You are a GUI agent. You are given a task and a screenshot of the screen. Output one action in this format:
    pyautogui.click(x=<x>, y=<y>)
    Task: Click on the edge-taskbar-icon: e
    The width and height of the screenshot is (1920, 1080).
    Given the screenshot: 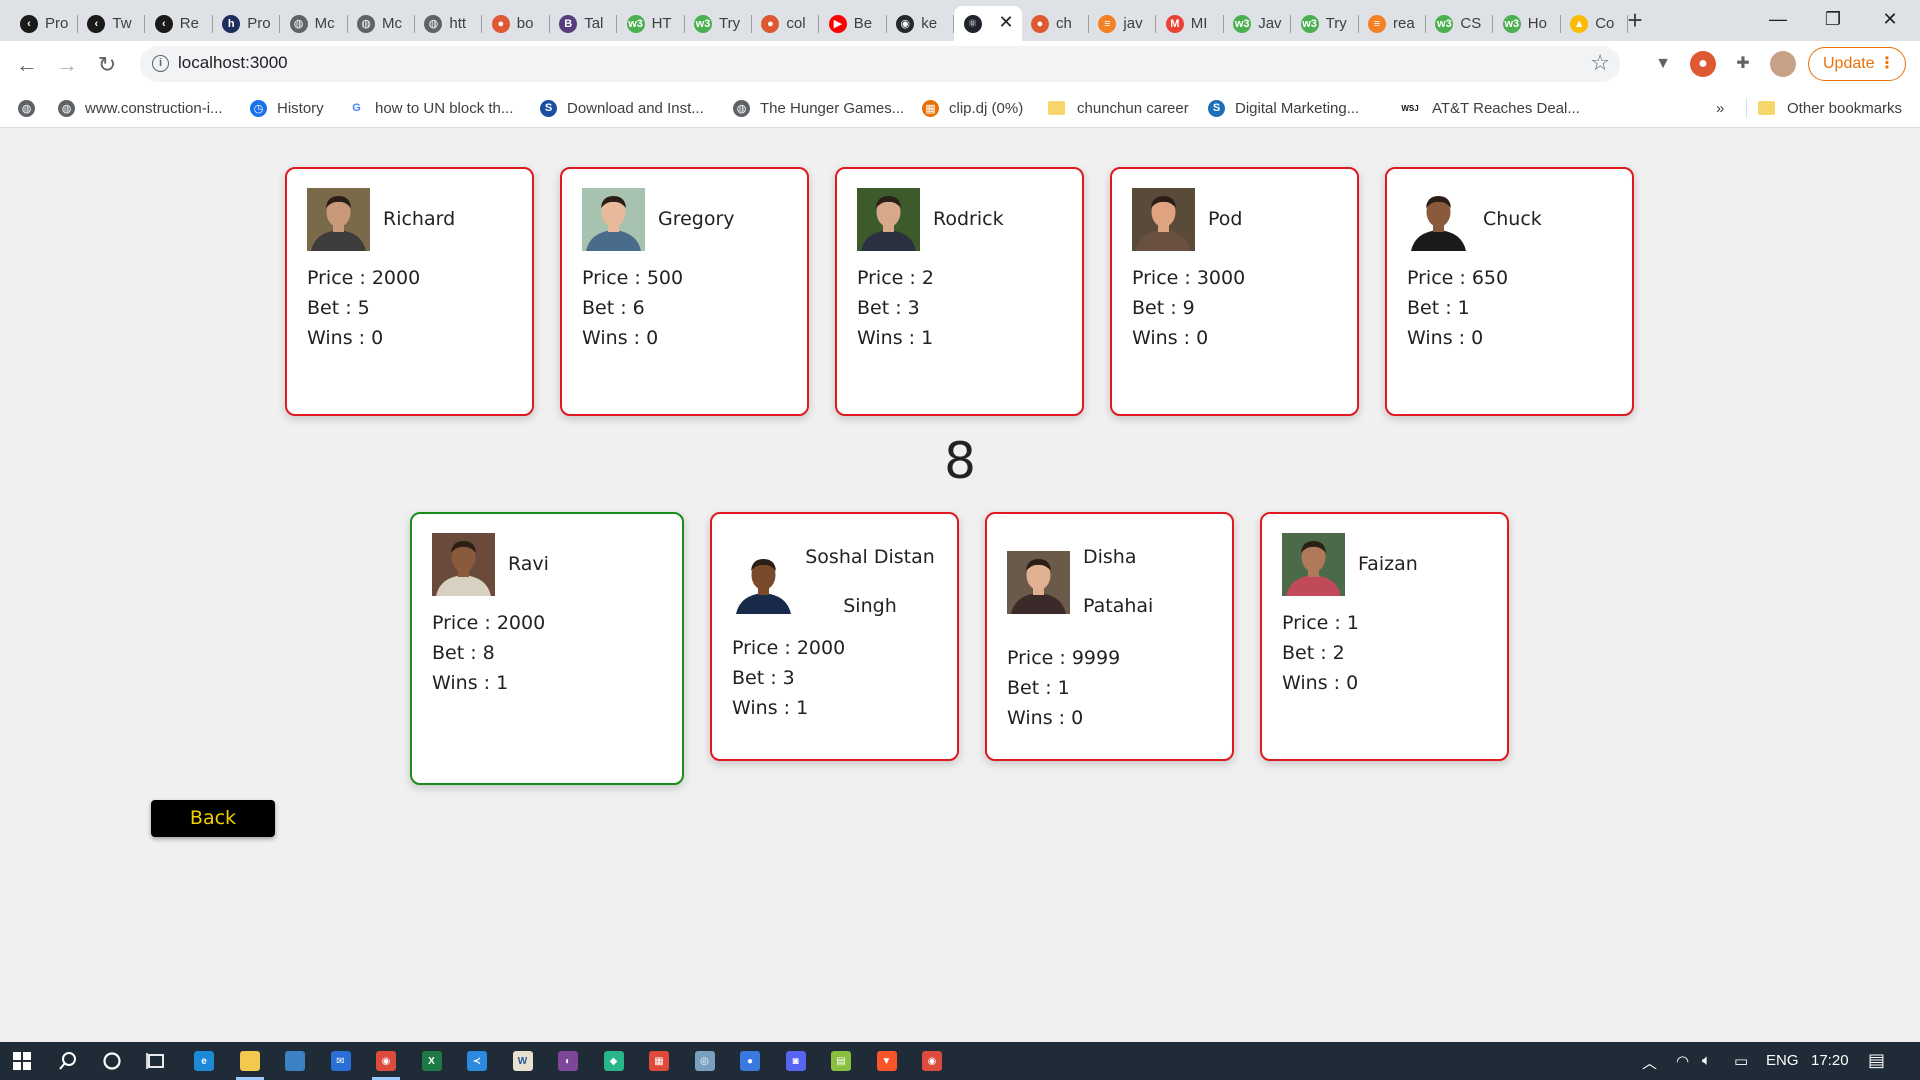 What is the action you would take?
    pyautogui.click(x=204, y=1061)
    